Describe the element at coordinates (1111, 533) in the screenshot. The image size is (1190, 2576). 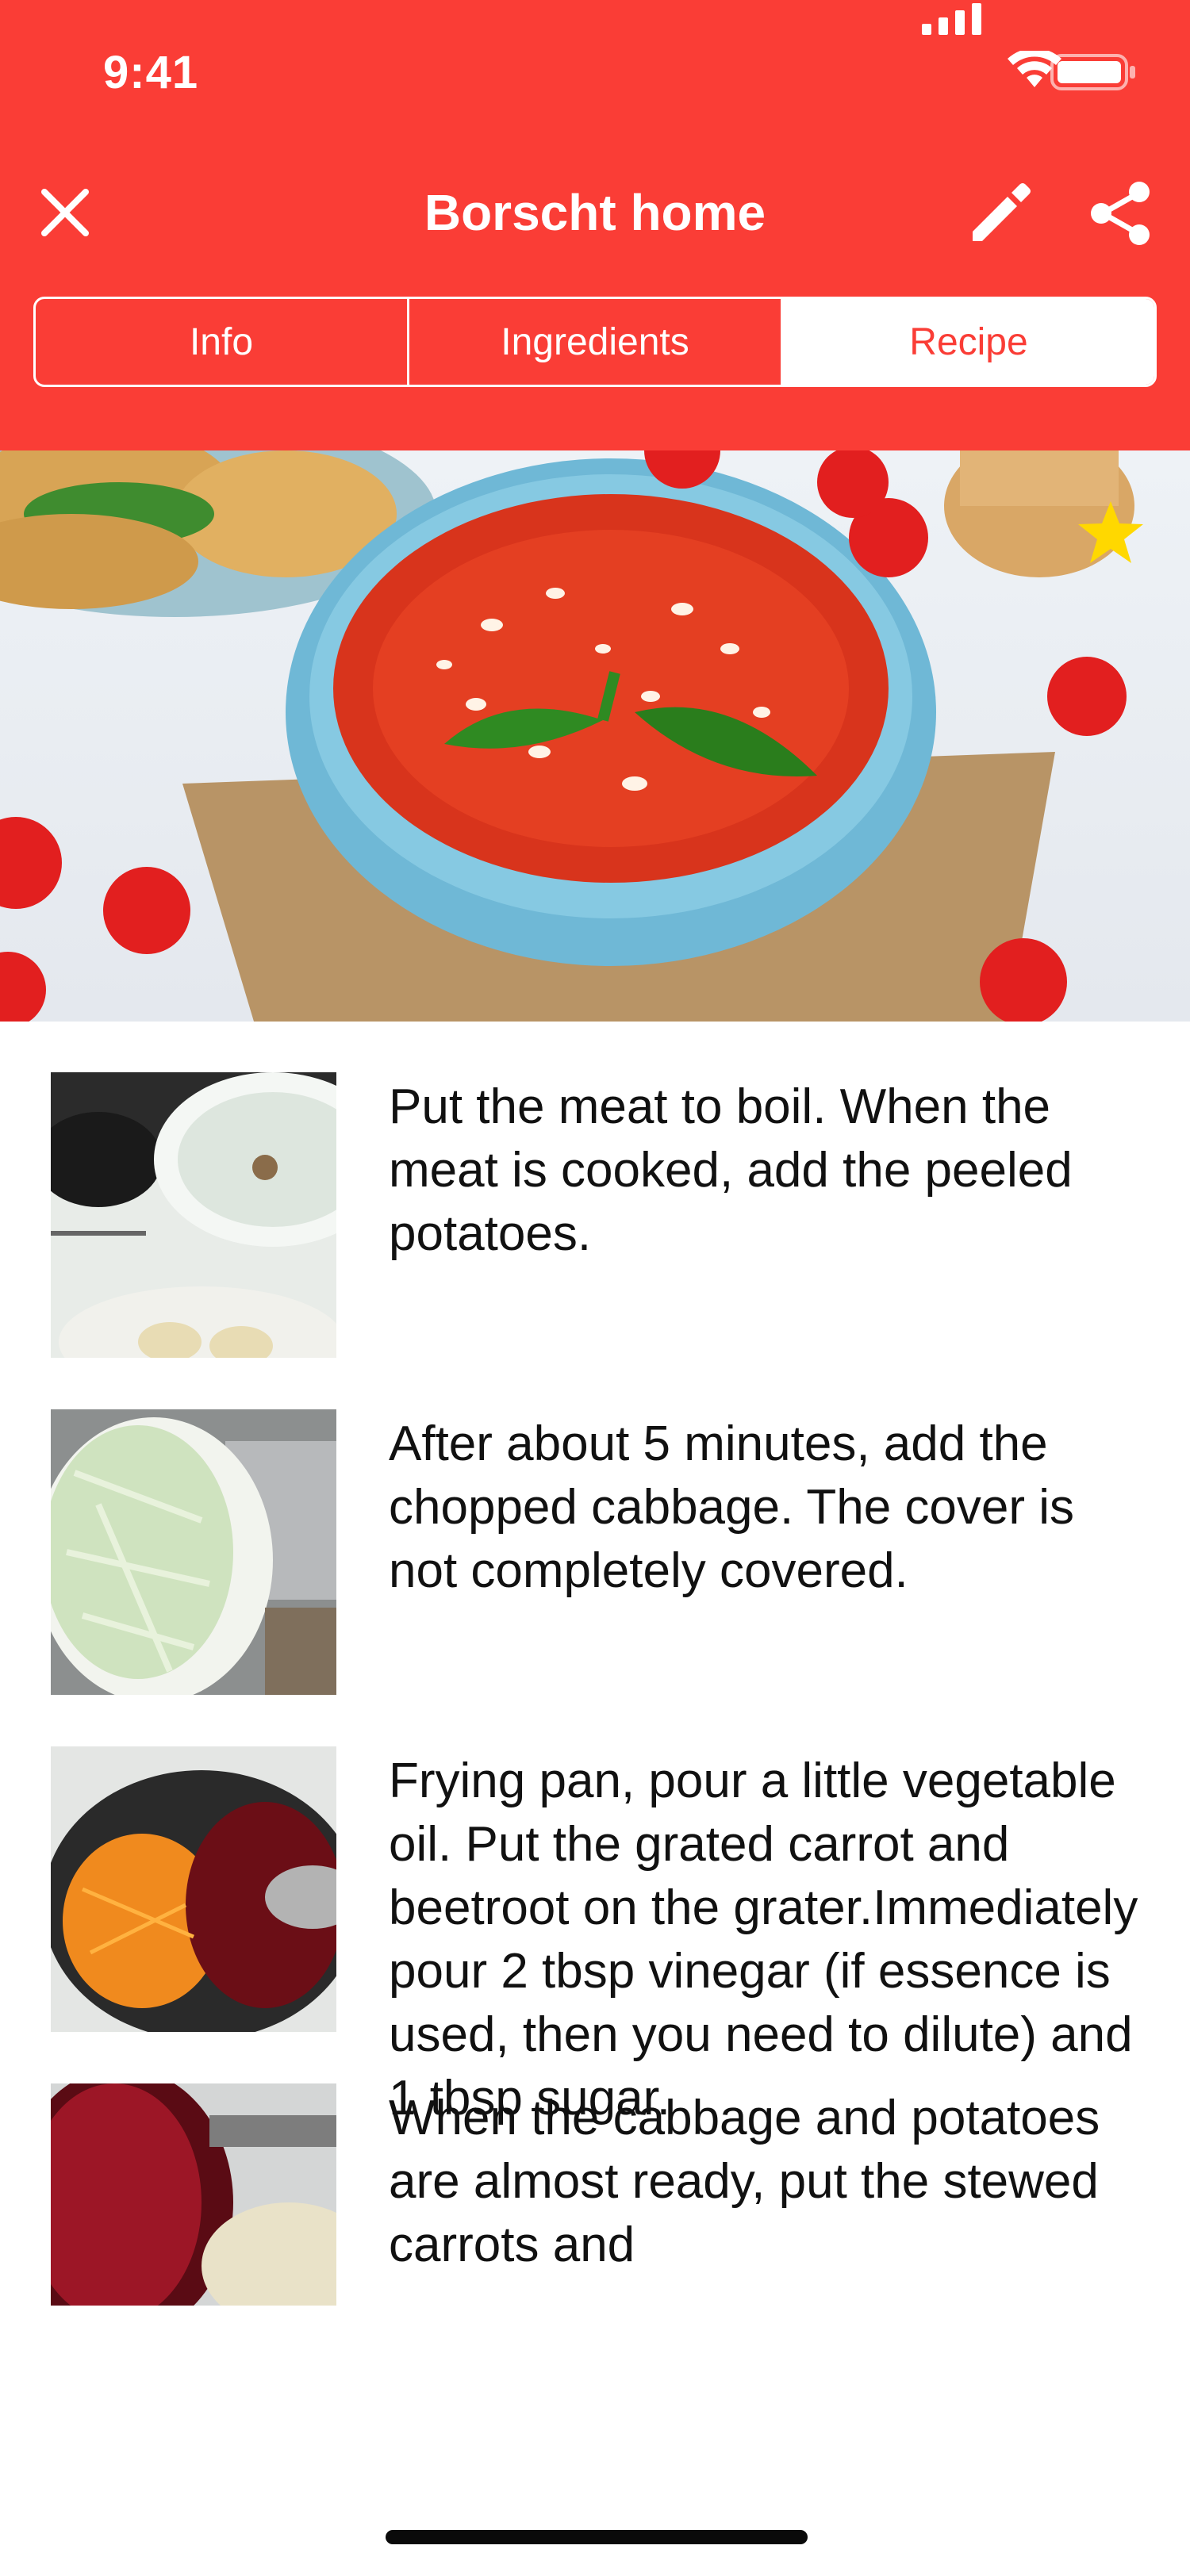
I see `star-icon` at that location.